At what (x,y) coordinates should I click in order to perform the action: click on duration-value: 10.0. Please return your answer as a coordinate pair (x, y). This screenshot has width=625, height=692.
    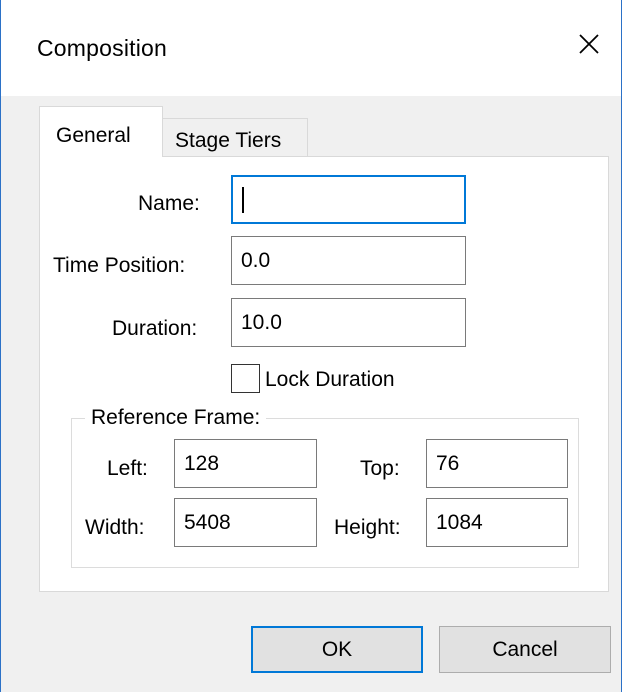
    Looking at the image, I should click on (261, 322).